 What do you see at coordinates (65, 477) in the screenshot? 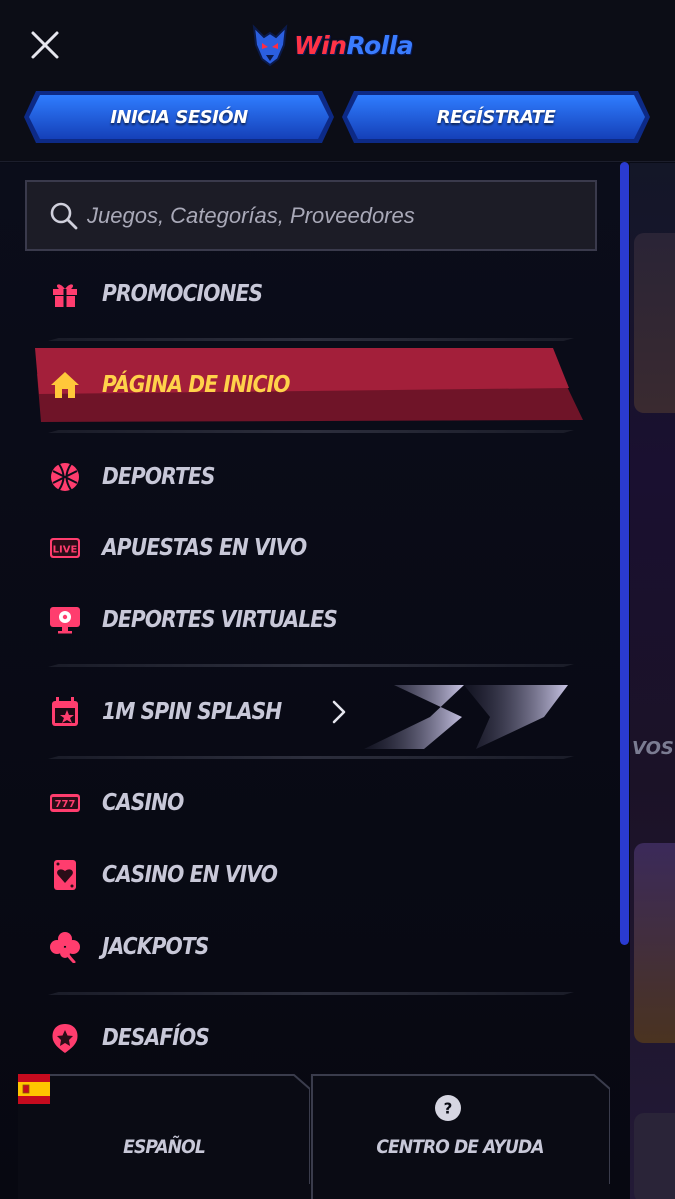
I see `basketball-icon` at bounding box center [65, 477].